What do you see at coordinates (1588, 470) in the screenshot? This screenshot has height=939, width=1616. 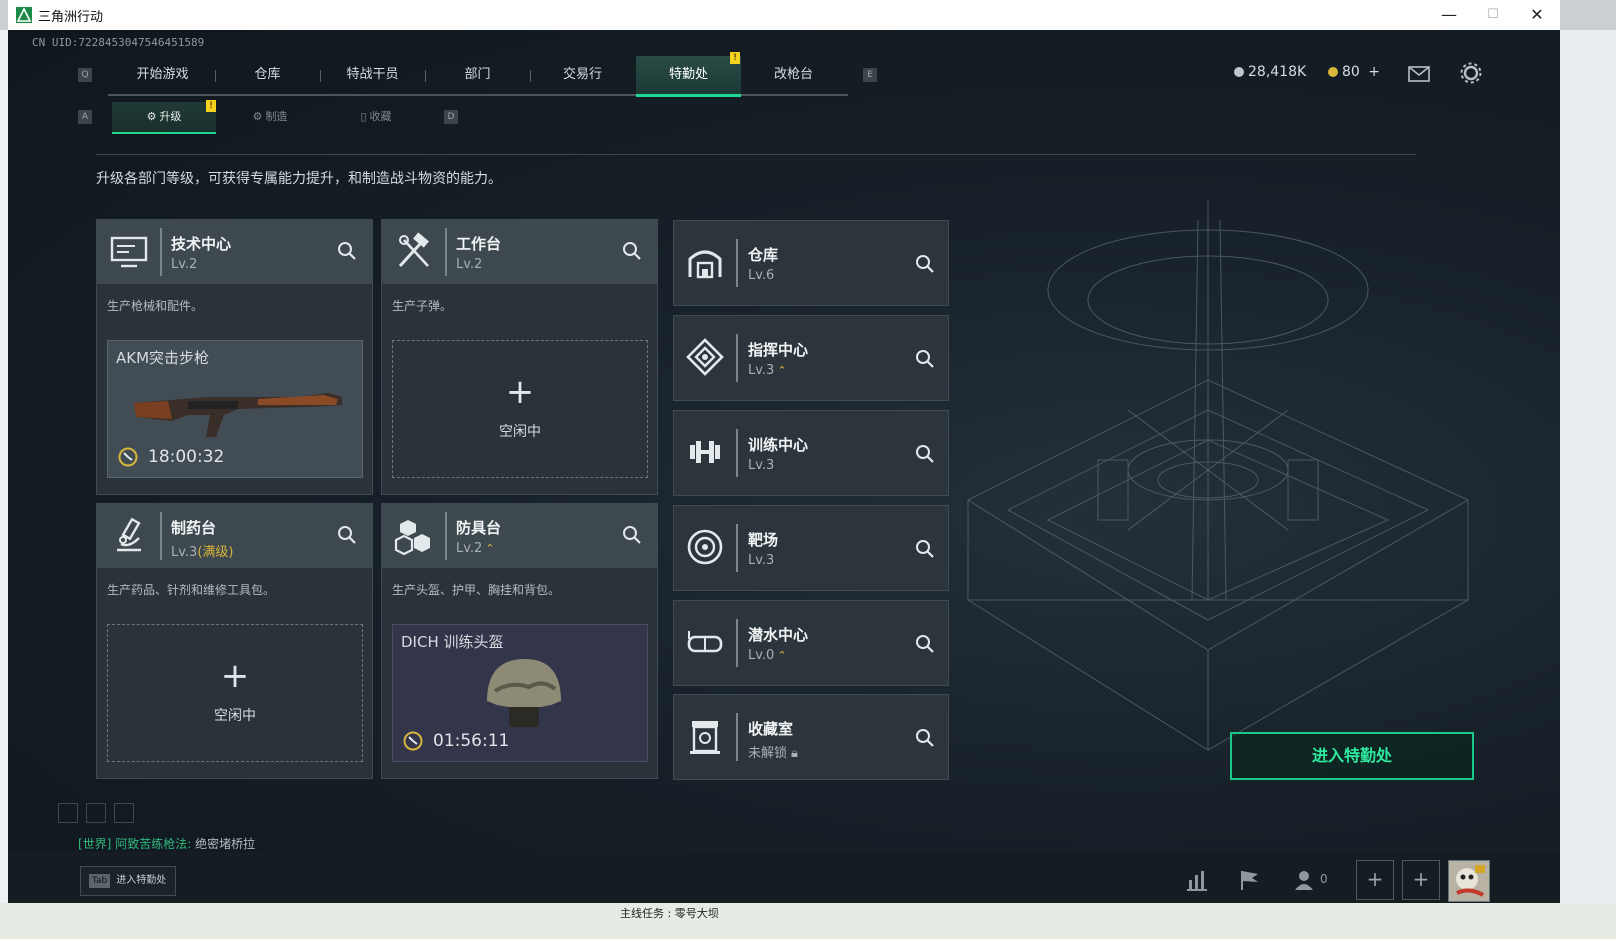 I see `desktop-right-edge` at bounding box center [1588, 470].